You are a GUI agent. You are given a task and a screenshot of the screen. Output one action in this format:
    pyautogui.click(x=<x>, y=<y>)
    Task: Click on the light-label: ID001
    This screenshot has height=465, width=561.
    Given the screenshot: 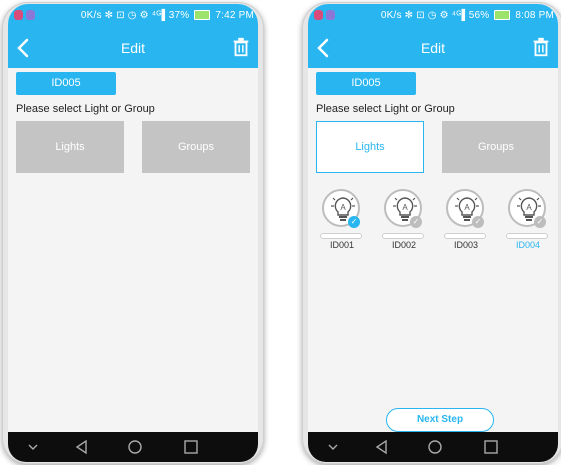 What is the action you would take?
    pyautogui.click(x=342, y=245)
    